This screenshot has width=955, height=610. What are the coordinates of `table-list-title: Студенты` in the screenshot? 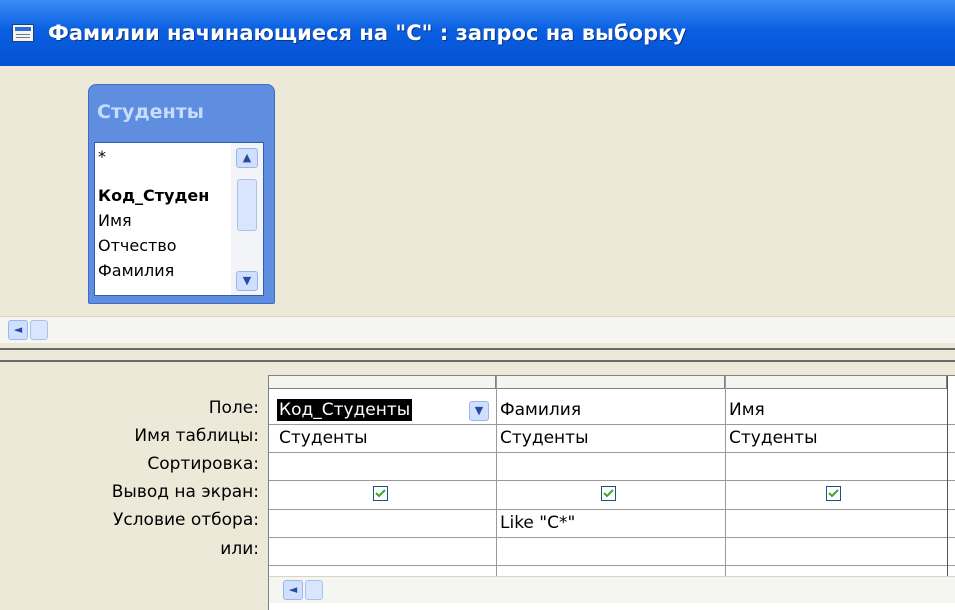 It's located at (150, 112).